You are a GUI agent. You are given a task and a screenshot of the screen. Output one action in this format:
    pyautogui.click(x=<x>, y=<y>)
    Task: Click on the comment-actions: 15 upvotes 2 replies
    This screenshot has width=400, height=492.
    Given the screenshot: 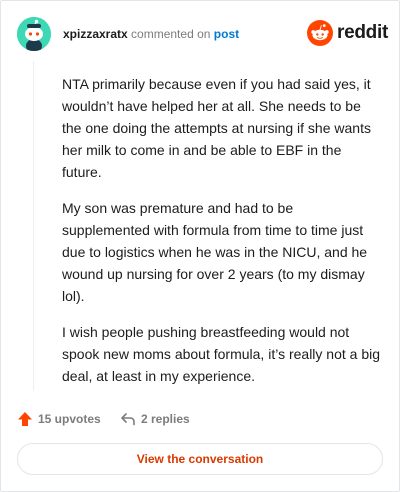 What is the action you would take?
    pyautogui.click(x=200, y=420)
    